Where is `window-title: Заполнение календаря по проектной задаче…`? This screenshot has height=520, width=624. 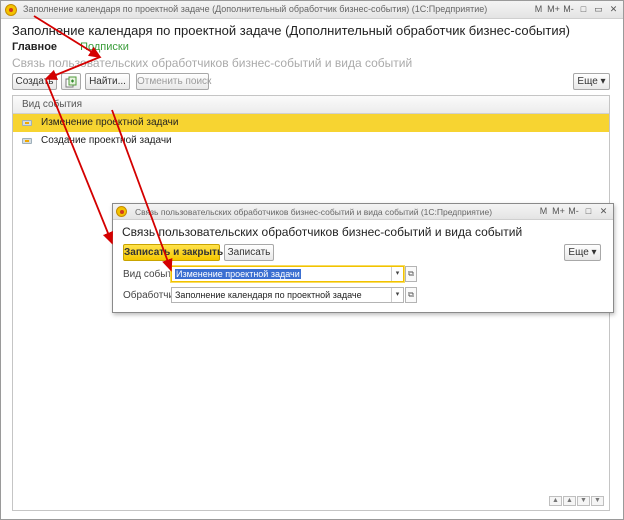 window-title: Заполнение календаря по проектной задаче… is located at coordinates (255, 9).